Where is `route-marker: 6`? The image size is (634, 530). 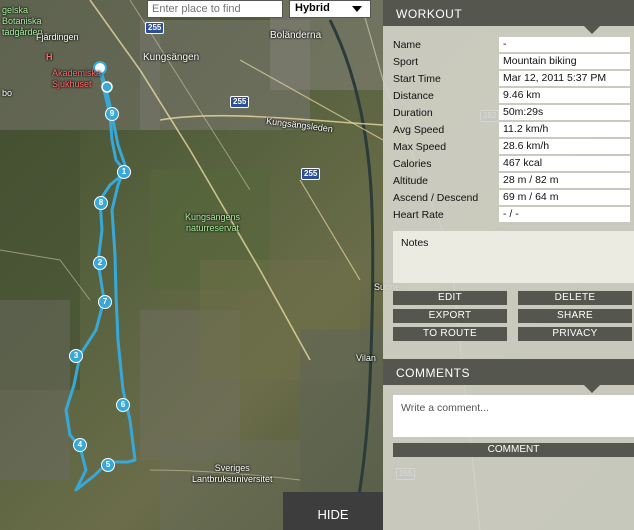 route-marker: 6 is located at coordinates (123, 405).